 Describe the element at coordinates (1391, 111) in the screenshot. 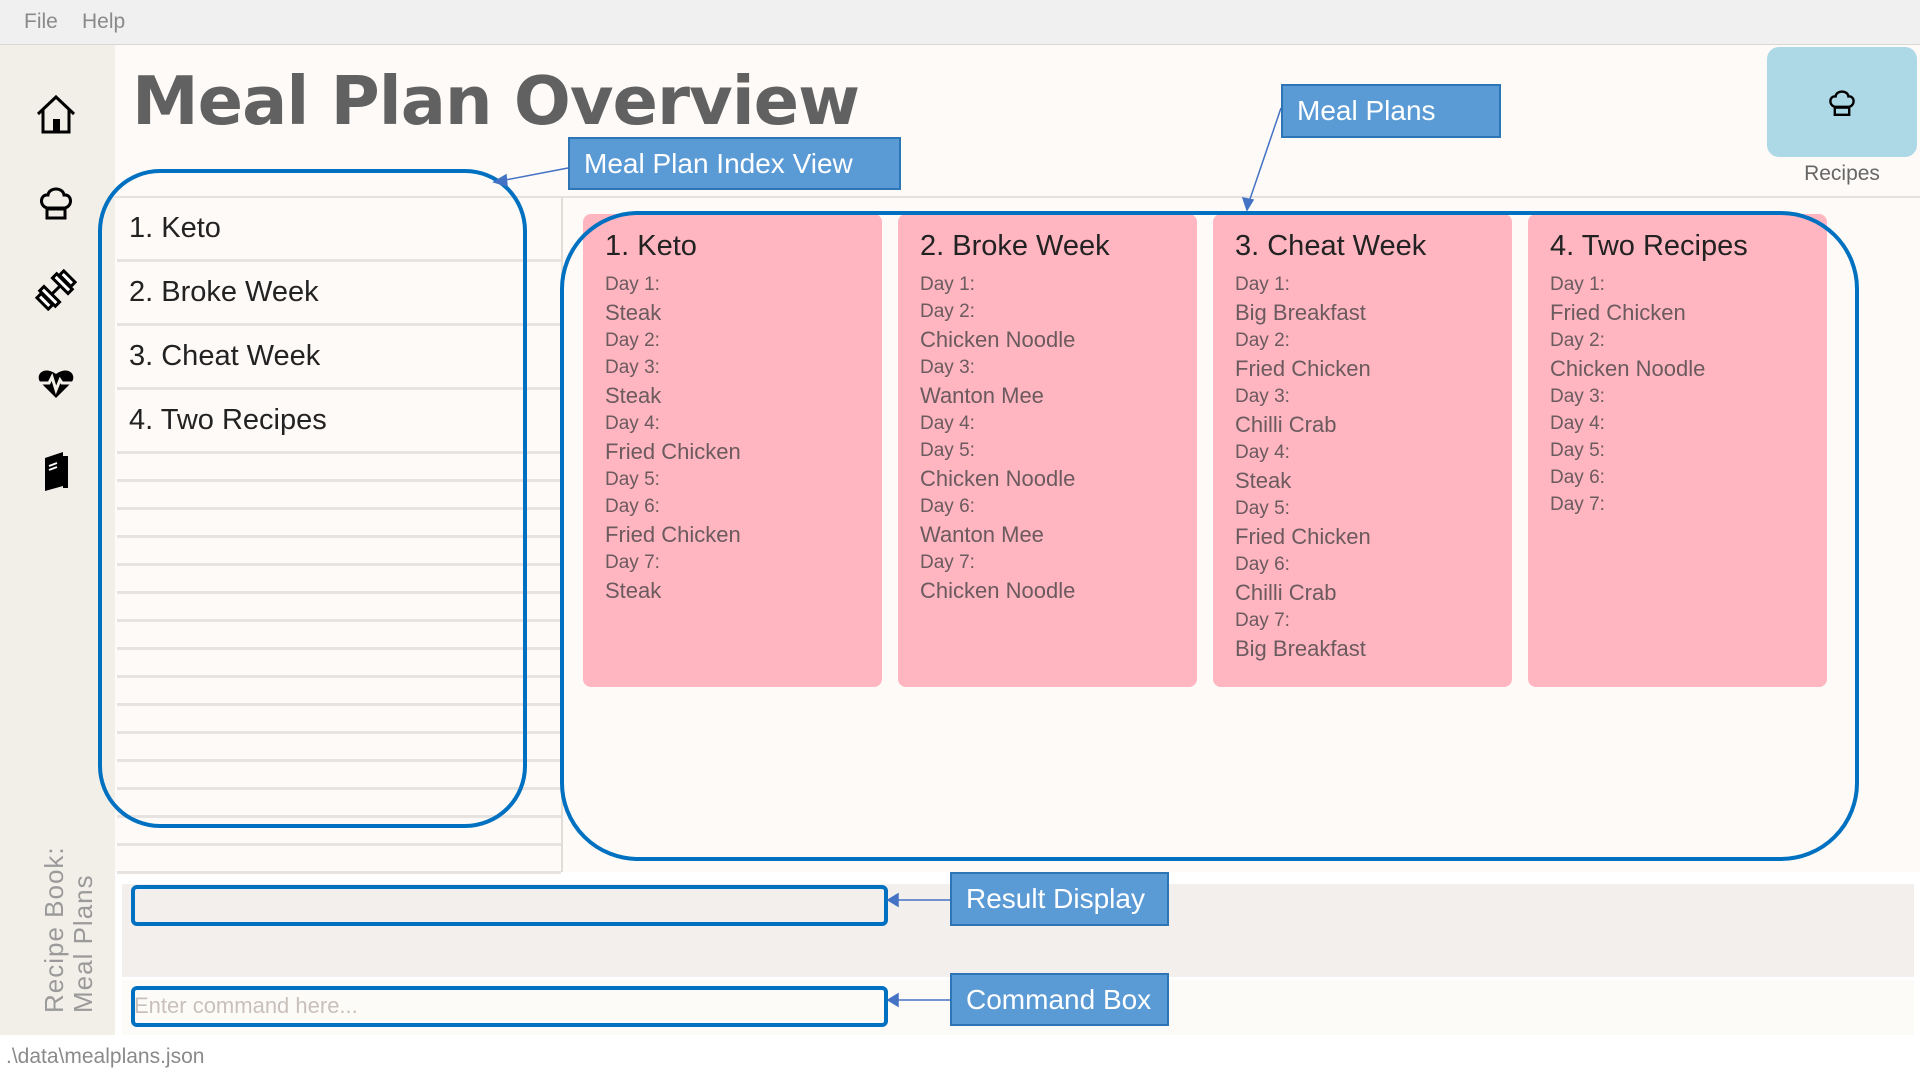

I see `annotation-label-meal-plans: Meal Plans` at that location.